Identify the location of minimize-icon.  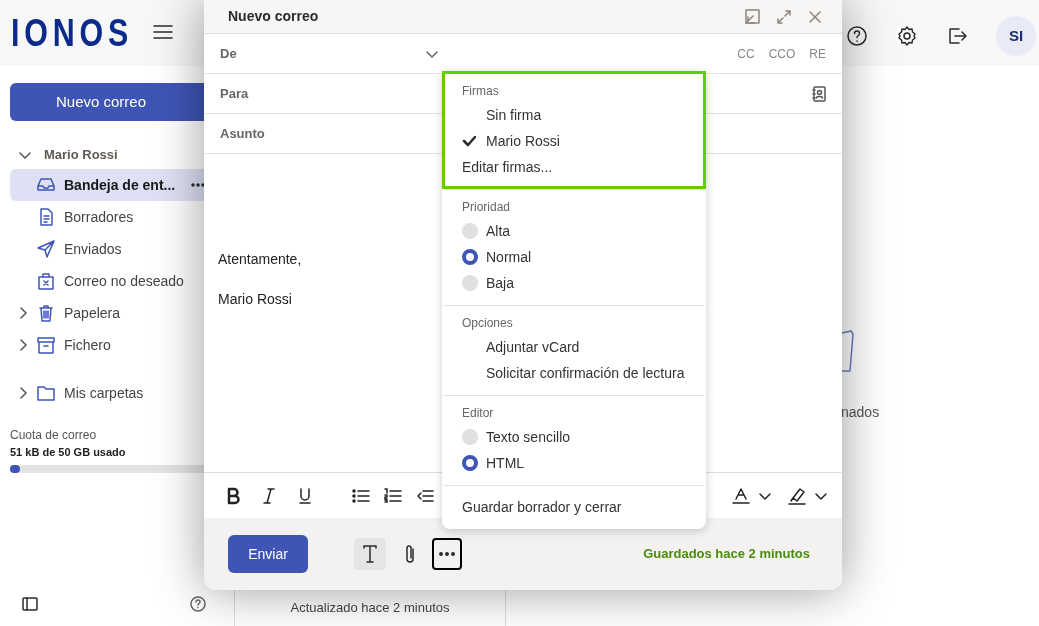
(752, 16).